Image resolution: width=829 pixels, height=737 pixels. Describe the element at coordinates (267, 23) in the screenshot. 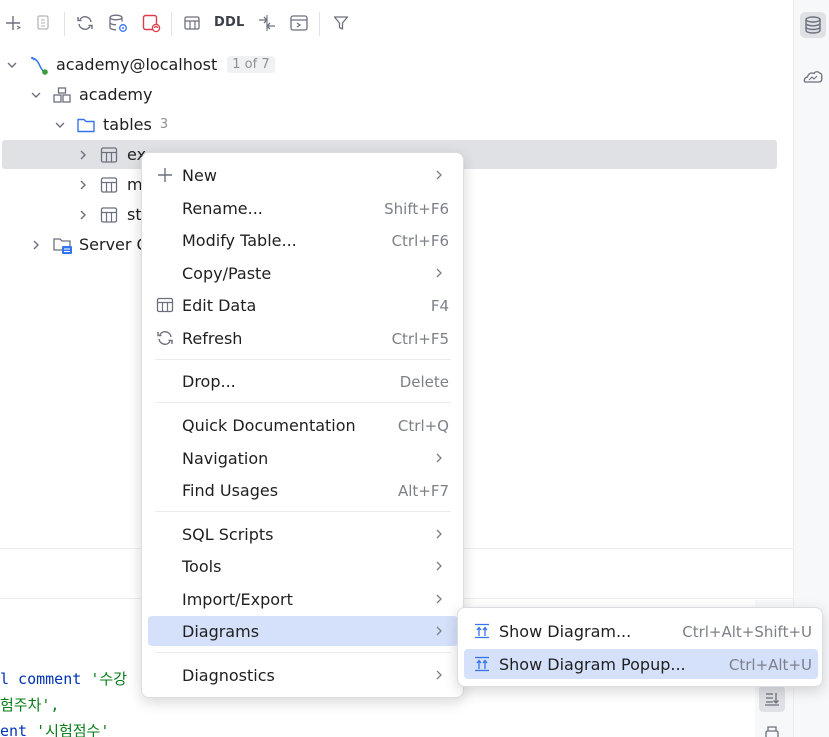

I see `compare-icon` at that location.